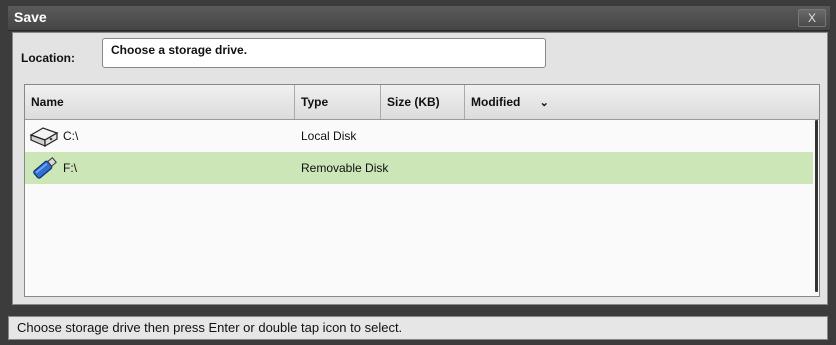 Image resolution: width=836 pixels, height=345 pixels. Describe the element at coordinates (812, 18) in the screenshot. I see `close-button: X` at that location.